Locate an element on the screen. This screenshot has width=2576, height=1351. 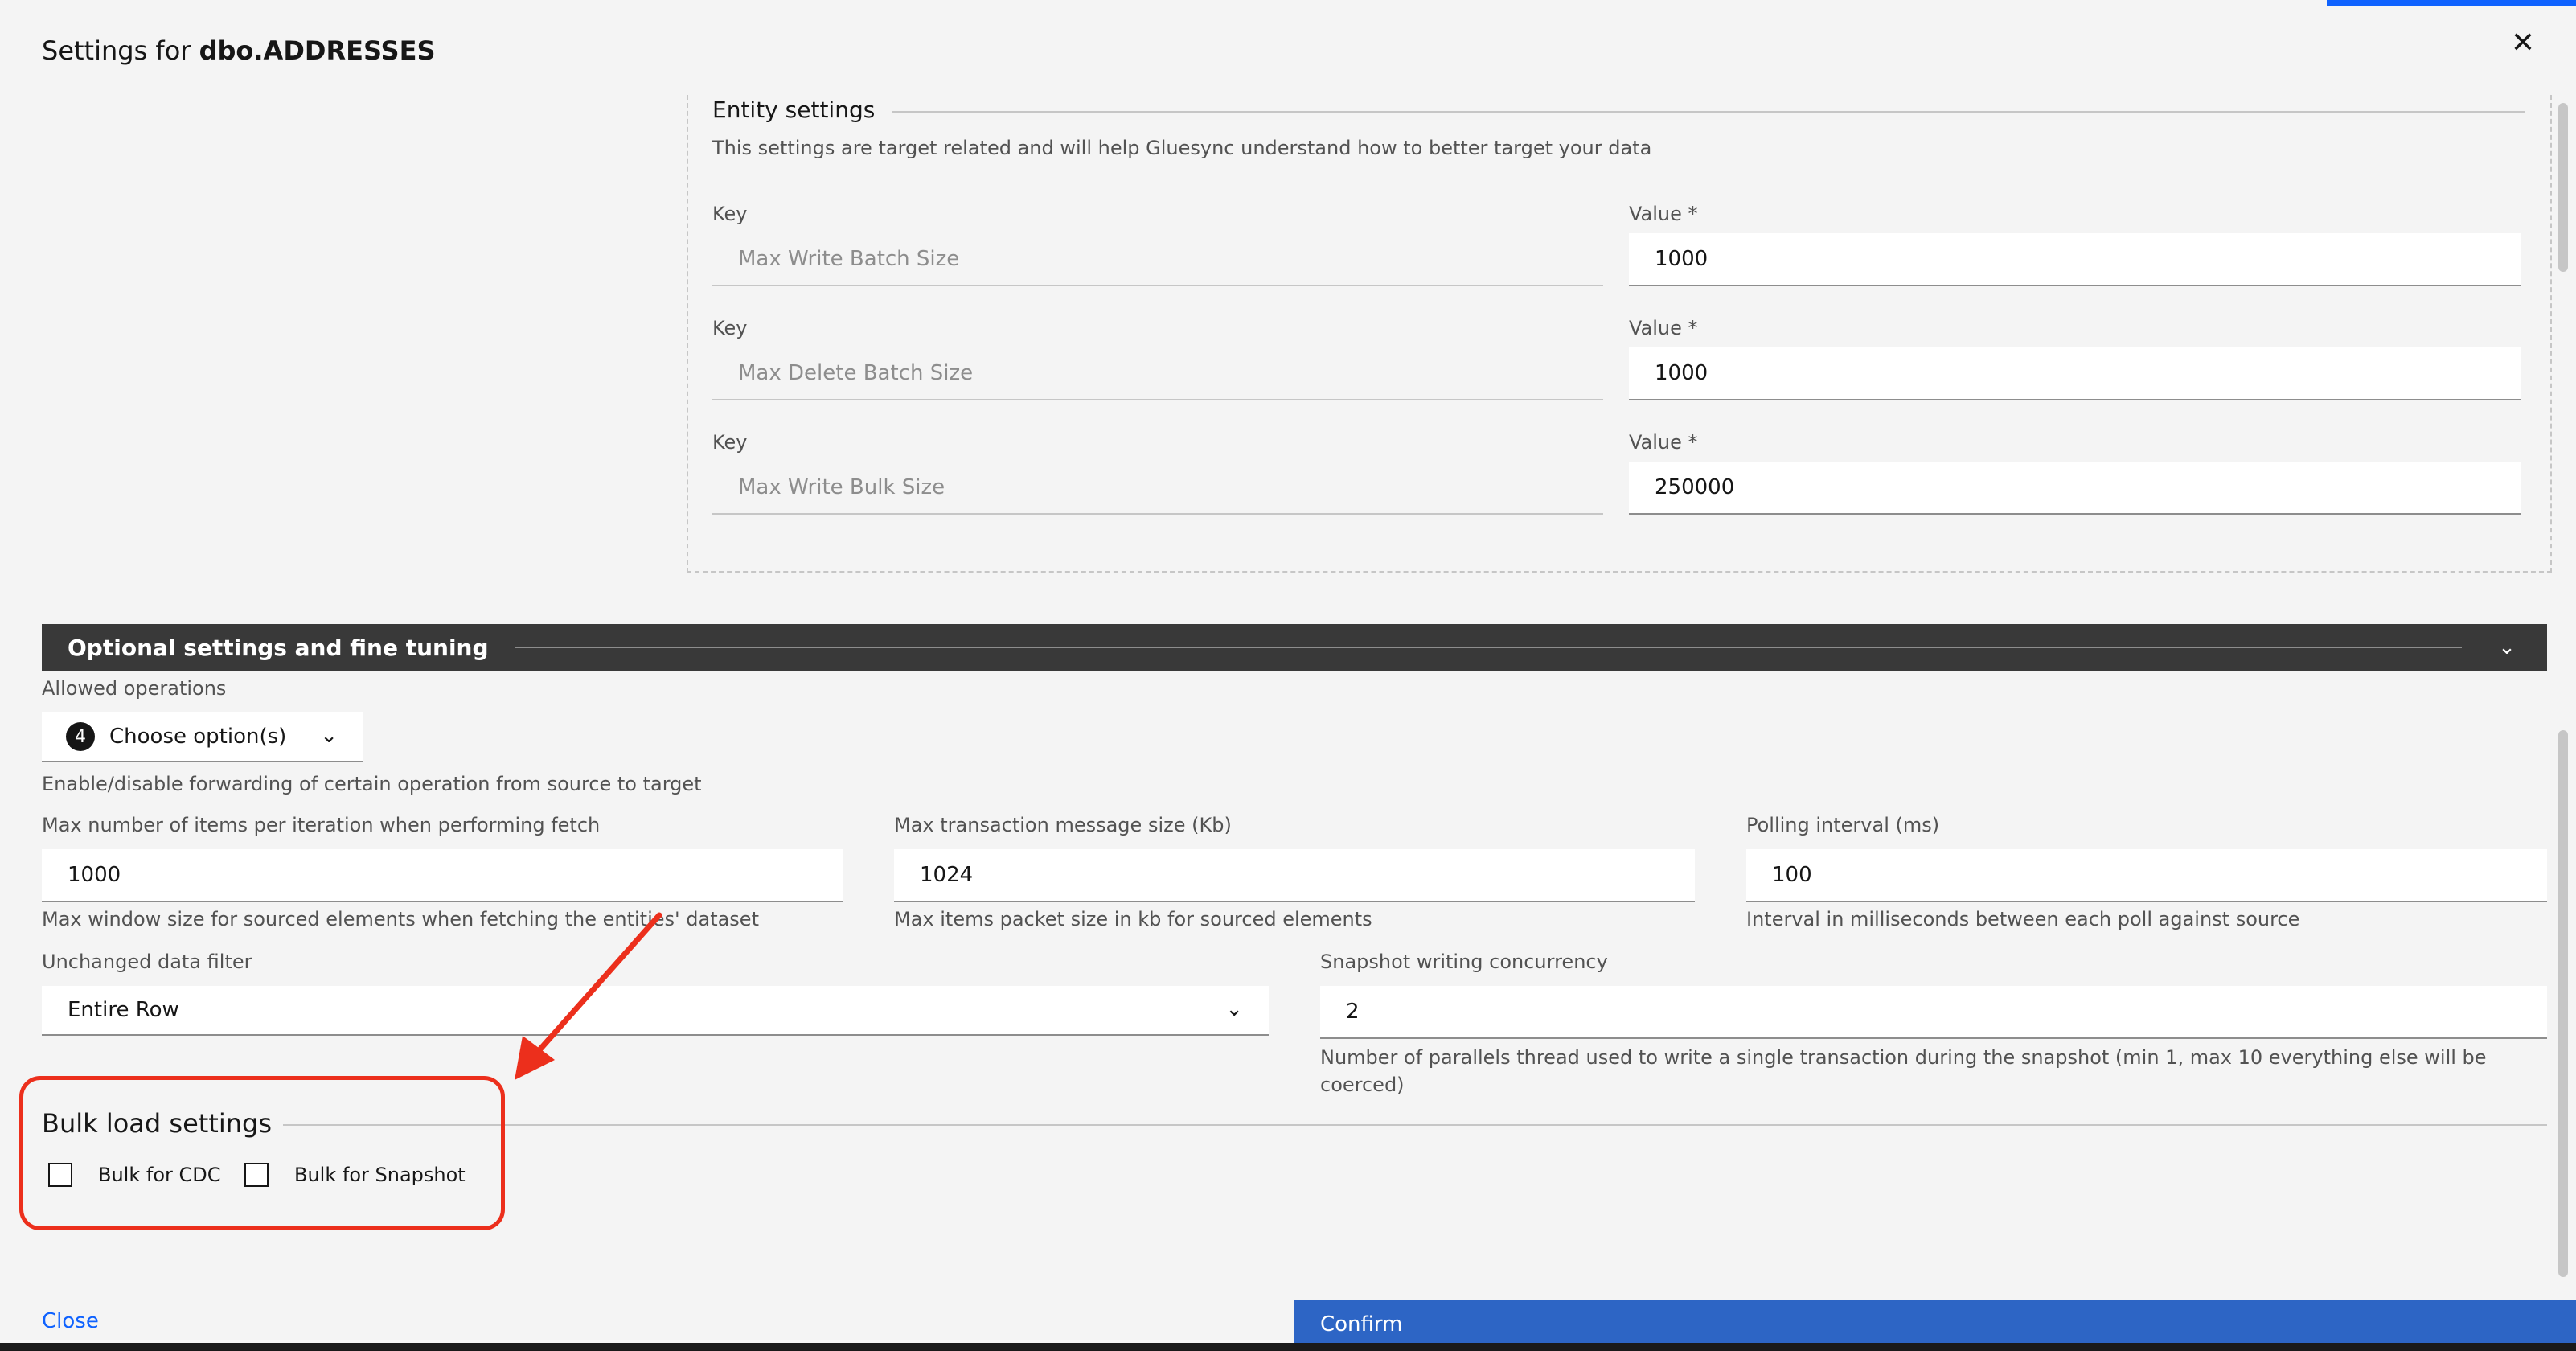
polling-interval-label: Polling interval (ms) is located at coordinates (1843, 825).